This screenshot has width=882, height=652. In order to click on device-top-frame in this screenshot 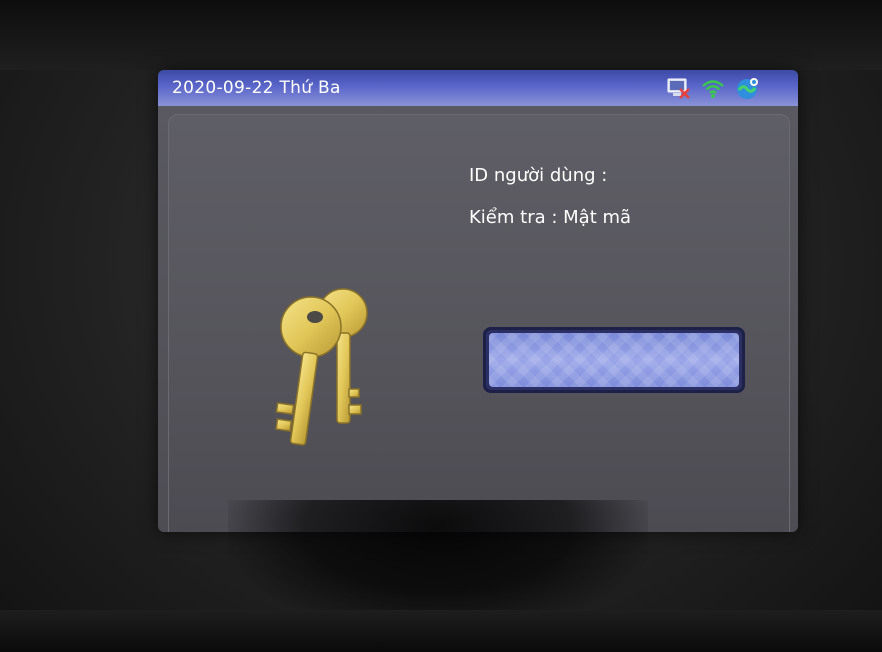, I will do `click(441, 35)`.